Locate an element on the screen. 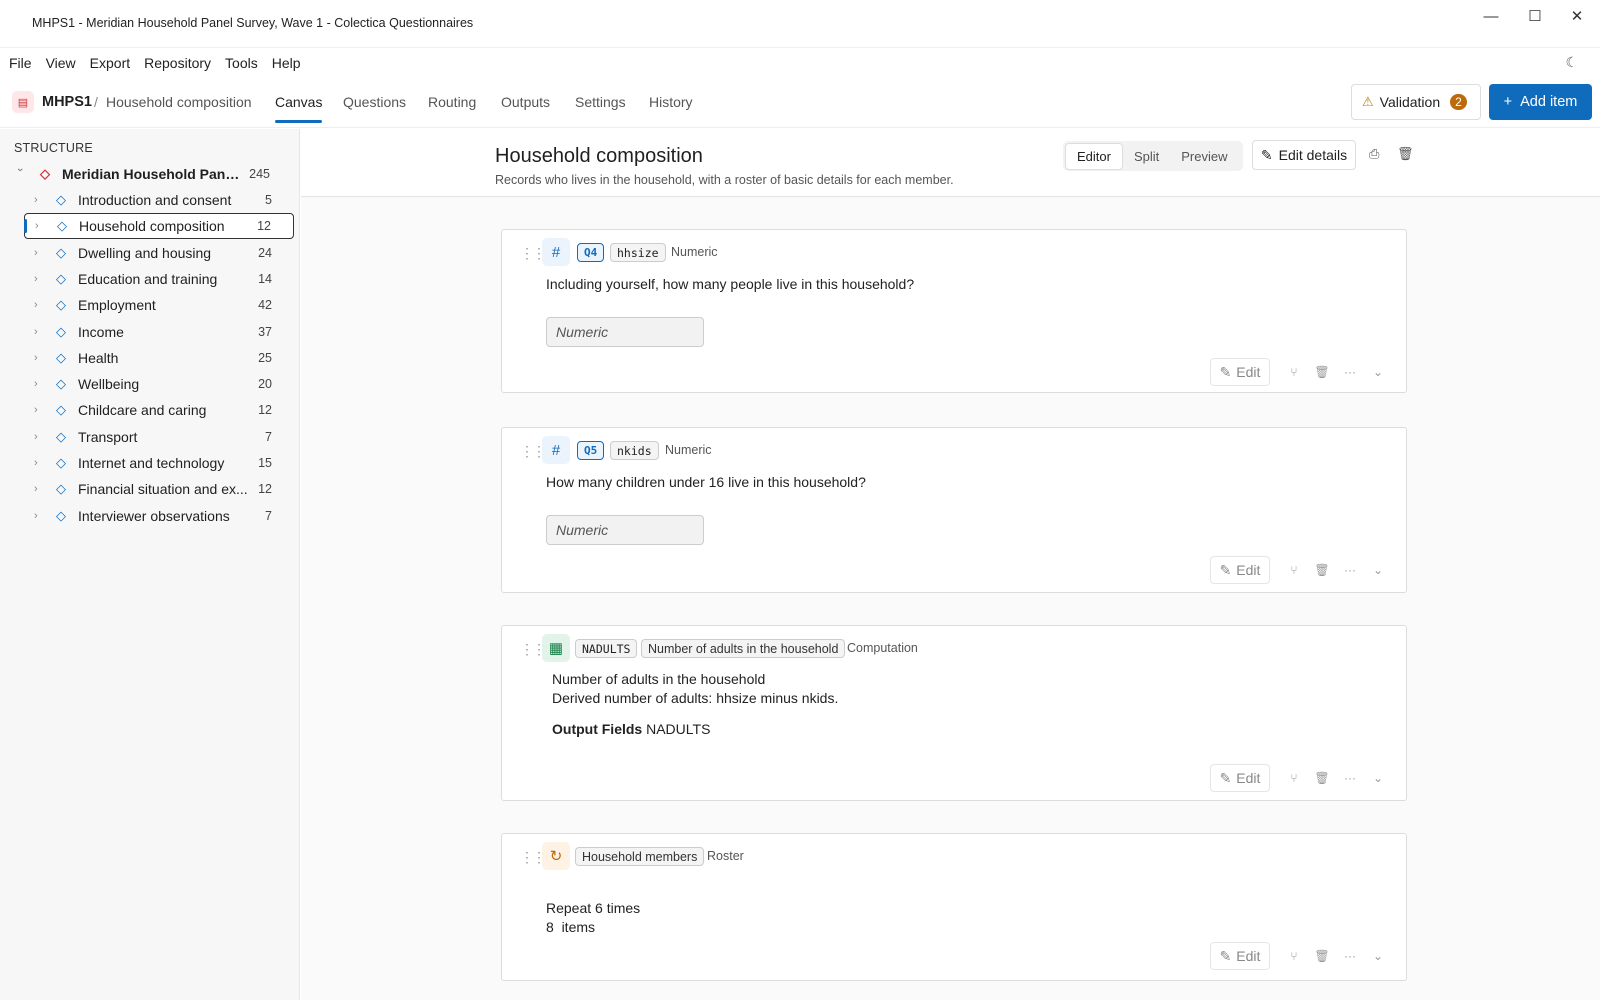  sidebar-section-label: Household composition is located at coordinates (152, 226).